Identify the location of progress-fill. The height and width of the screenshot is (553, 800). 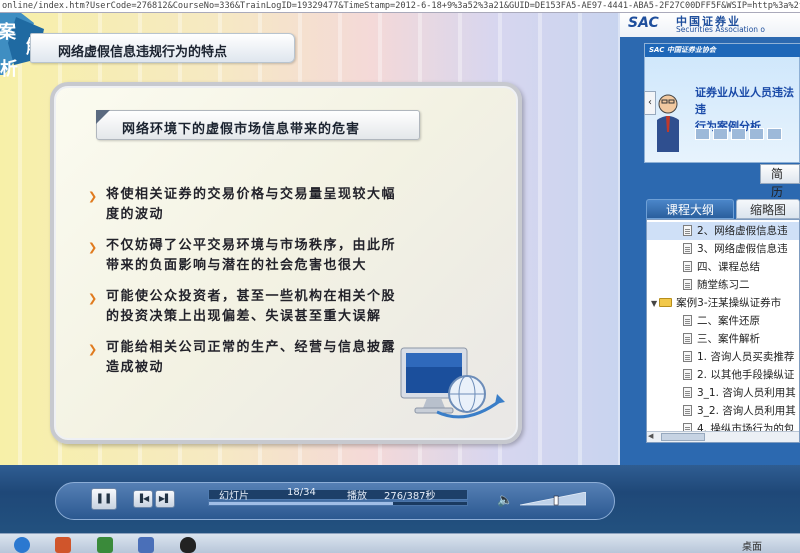
(301, 503).